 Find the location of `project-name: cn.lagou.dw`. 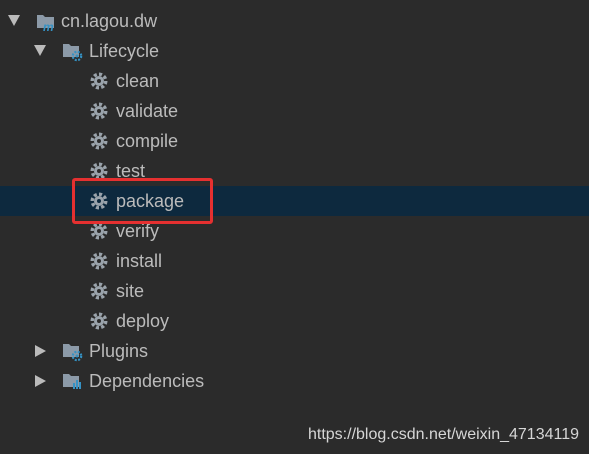

project-name: cn.lagou.dw is located at coordinates (109, 21).